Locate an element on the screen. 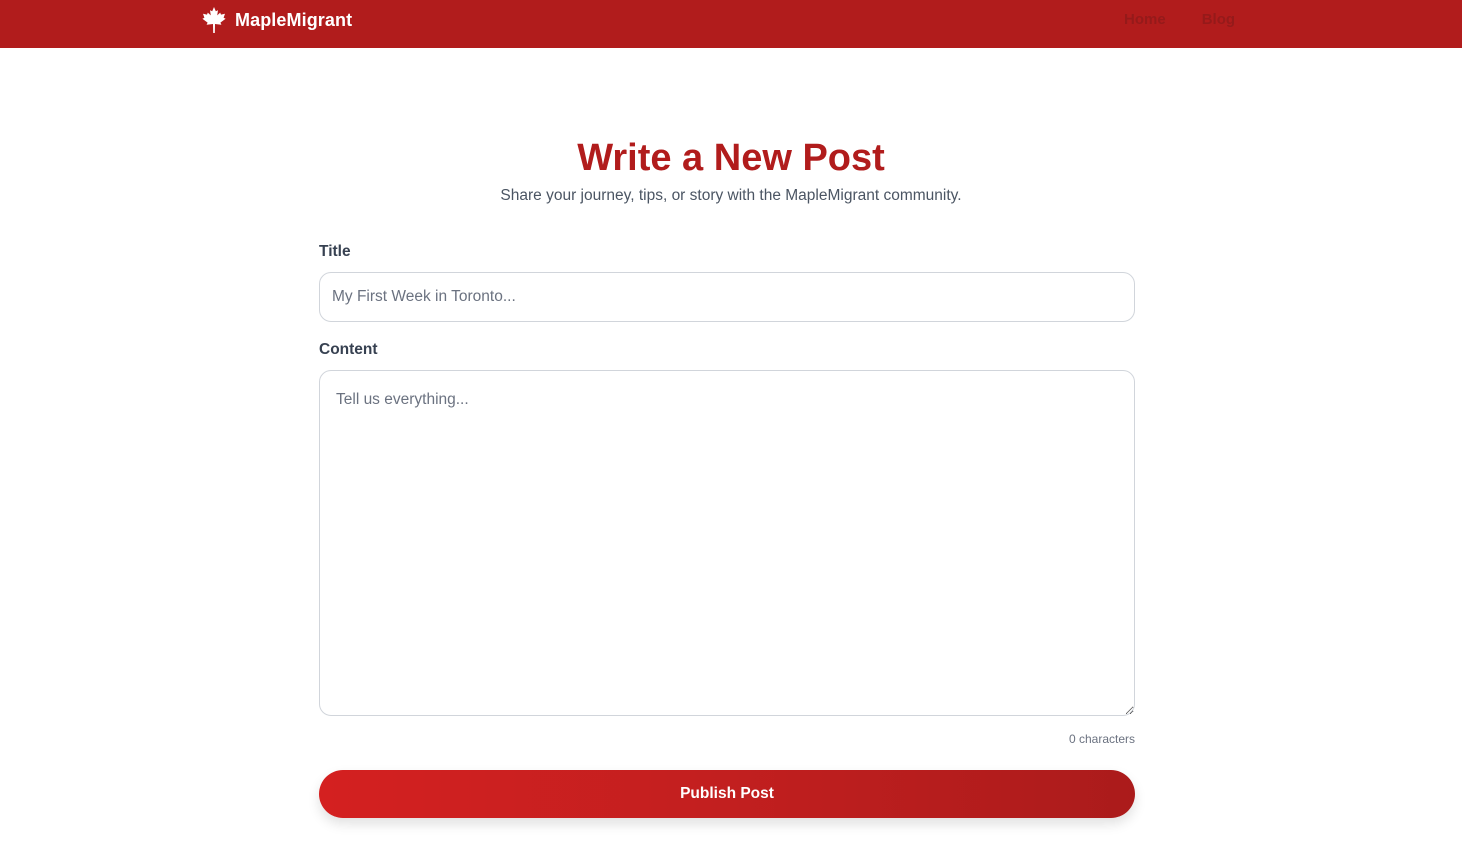 The height and width of the screenshot is (844, 1462). maple-leaf-icon is located at coordinates (214, 20).